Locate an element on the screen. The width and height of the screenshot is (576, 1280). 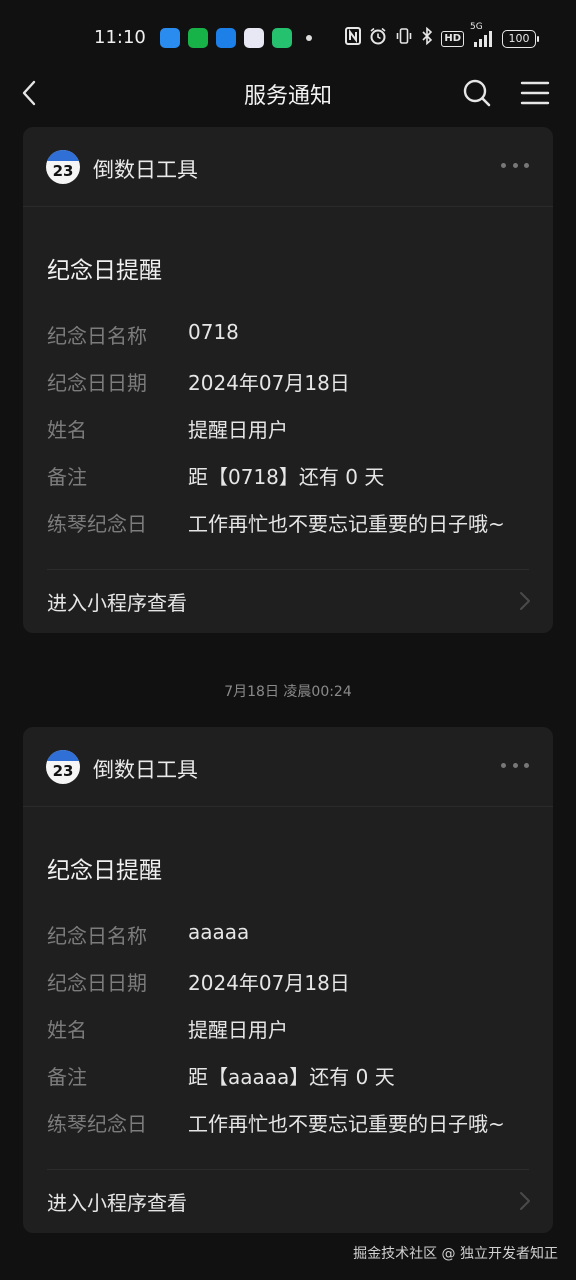
field-row: 备注 距【aaaaa】还有 0 天 is located at coordinates (292, 1076).